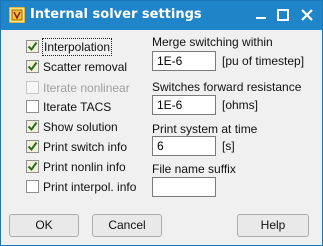 This screenshot has height=246, width=323. I want to click on forward-resistance-label: Switches forward resistance, so click(227, 87).